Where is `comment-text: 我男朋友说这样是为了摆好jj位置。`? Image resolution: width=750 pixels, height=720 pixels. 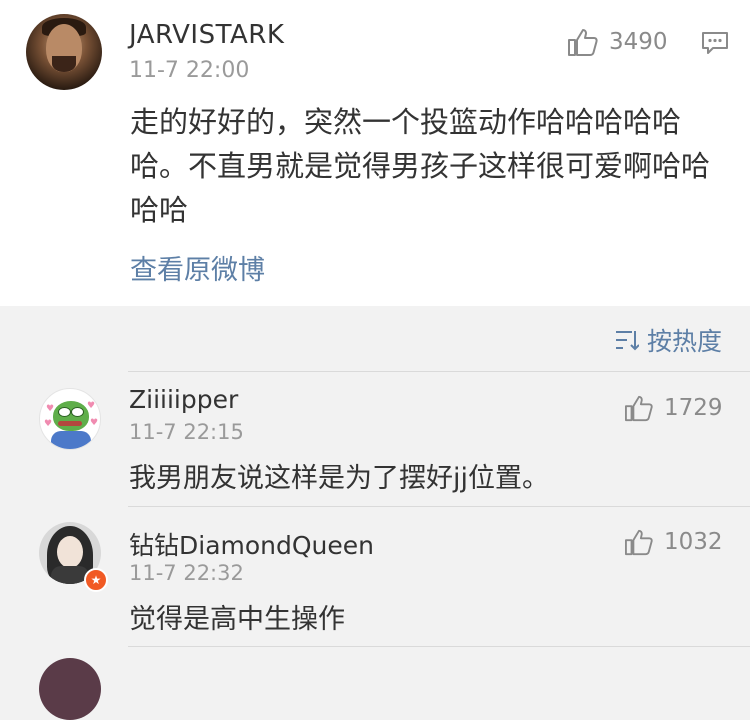
comment-text: 我男朋友说这样是为了摆好jj位置。 is located at coordinates (339, 478).